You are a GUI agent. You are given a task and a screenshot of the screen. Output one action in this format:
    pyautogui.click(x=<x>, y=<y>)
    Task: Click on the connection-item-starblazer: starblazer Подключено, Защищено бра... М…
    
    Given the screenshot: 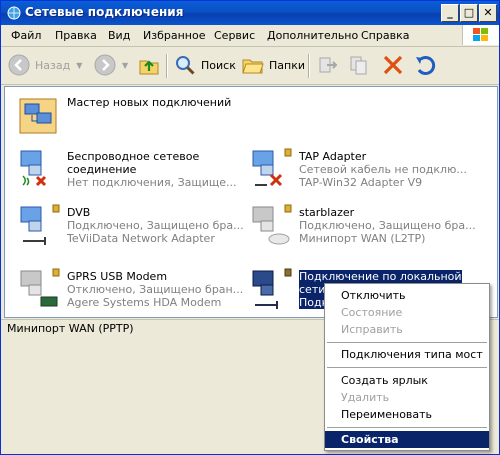 What is the action you would take?
    pyautogui.click(x=364, y=226)
    